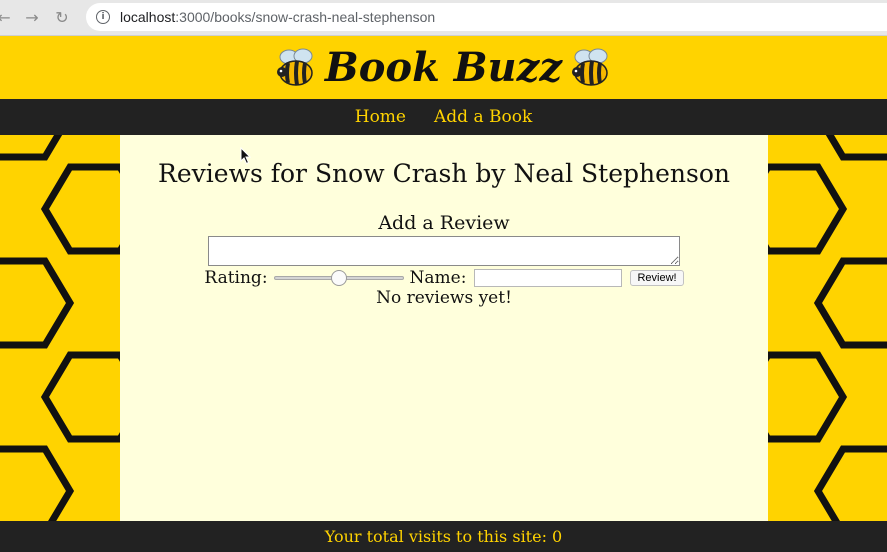 The image size is (887, 552). I want to click on url-host: localhost, so click(148, 17).